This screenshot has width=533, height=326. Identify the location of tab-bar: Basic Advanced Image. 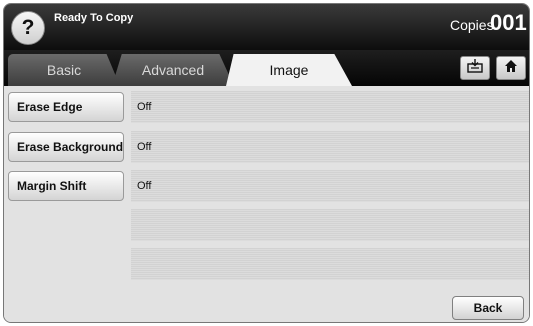
(266, 68).